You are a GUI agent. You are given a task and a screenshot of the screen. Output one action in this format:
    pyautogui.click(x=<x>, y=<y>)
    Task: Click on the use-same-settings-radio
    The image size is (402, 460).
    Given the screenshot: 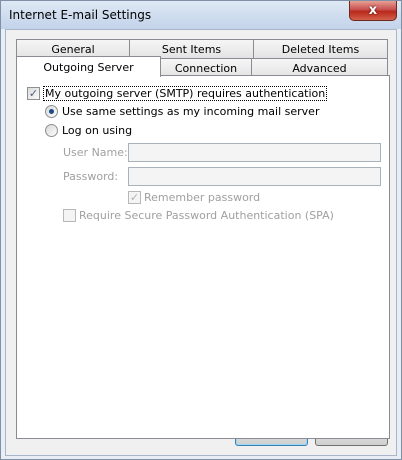 What is the action you would take?
    pyautogui.click(x=51, y=111)
    